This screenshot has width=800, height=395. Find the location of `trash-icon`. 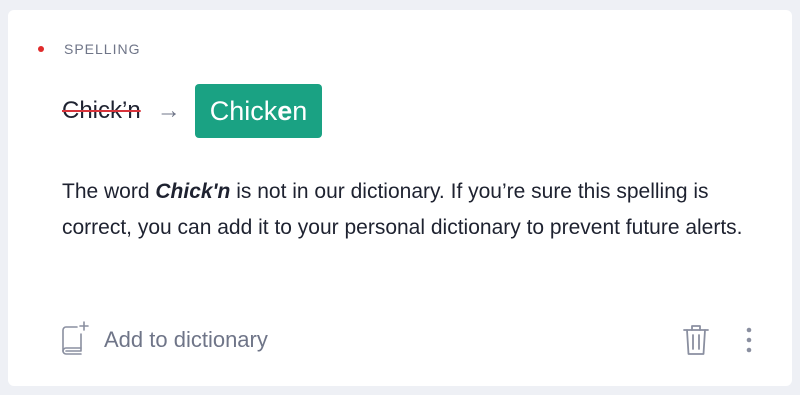

trash-icon is located at coordinates (696, 340).